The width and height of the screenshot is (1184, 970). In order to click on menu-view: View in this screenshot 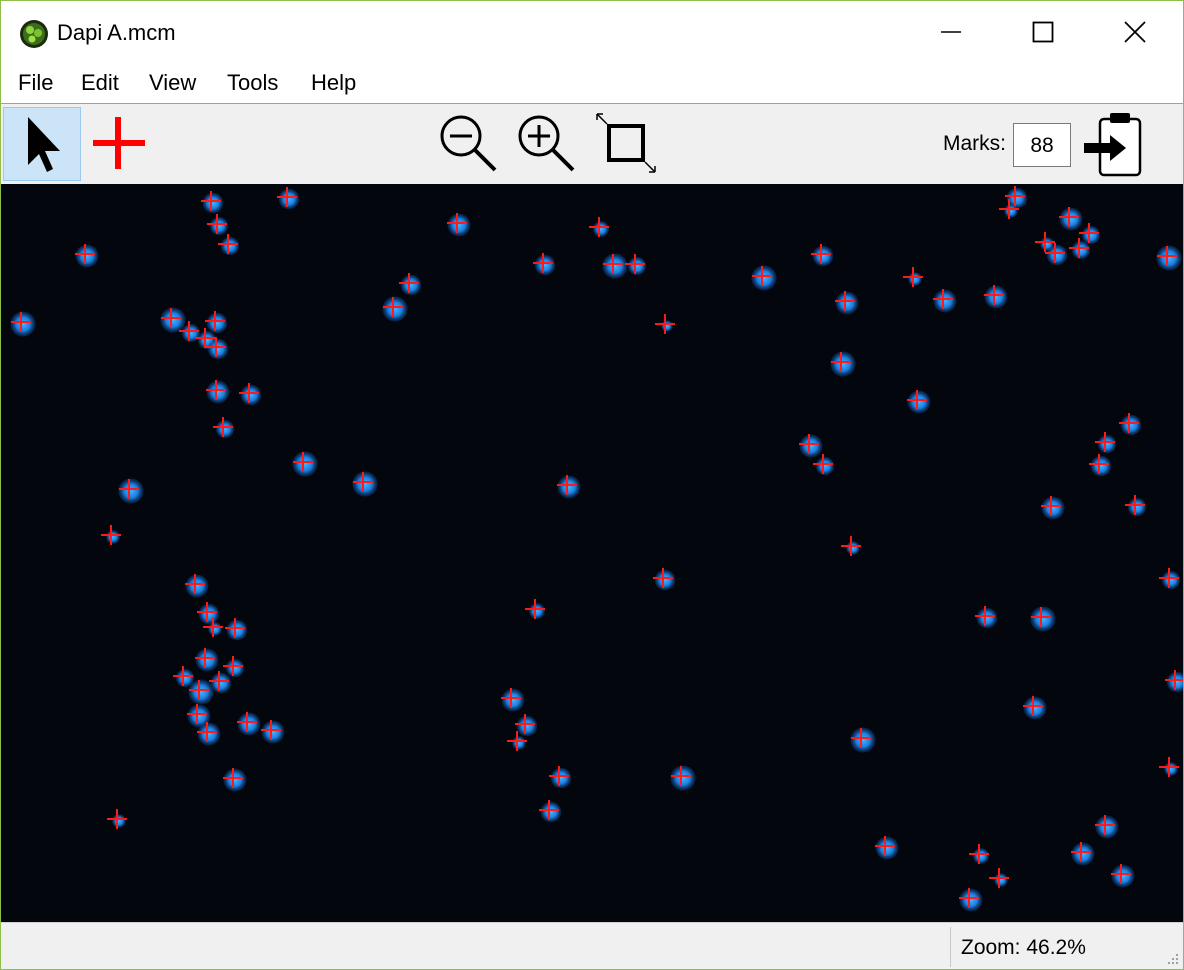, I will do `click(172, 83)`.